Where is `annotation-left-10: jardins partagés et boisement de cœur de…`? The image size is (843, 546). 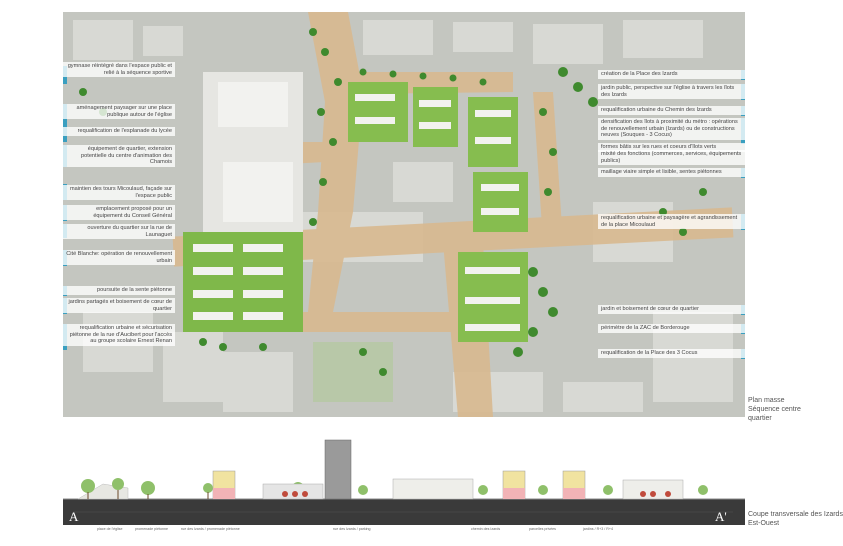
annotation-left-10: jardins partagés et boisement de cœur de… is located at coordinates (119, 306).